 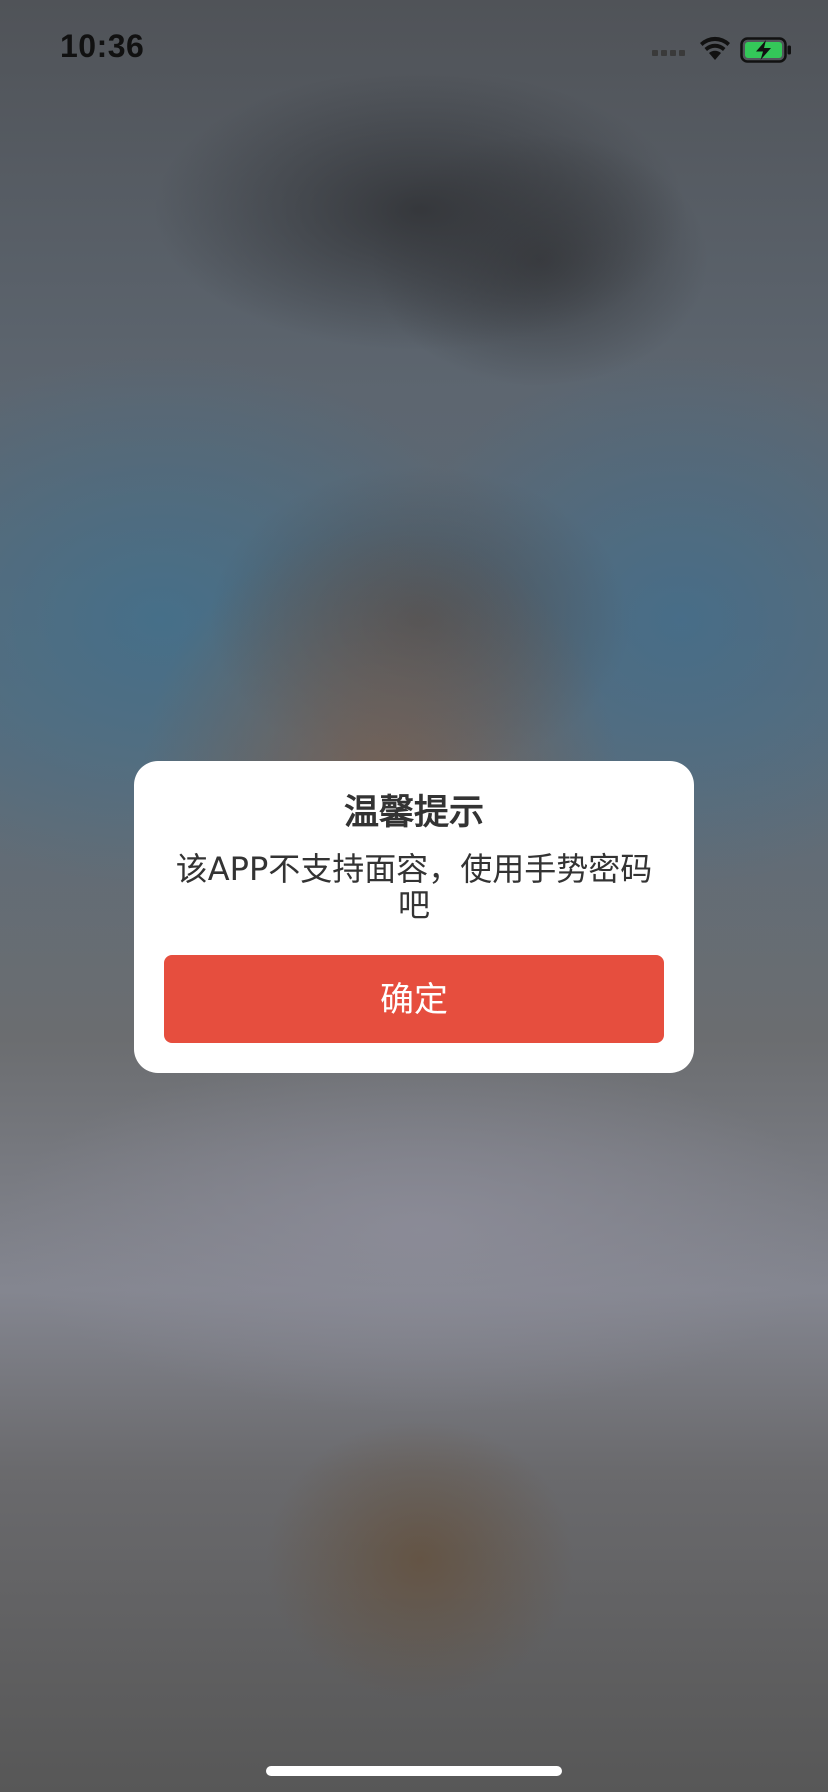 What do you see at coordinates (414, 999) in the screenshot?
I see `confirm-button: 确定` at bounding box center [414, 999].